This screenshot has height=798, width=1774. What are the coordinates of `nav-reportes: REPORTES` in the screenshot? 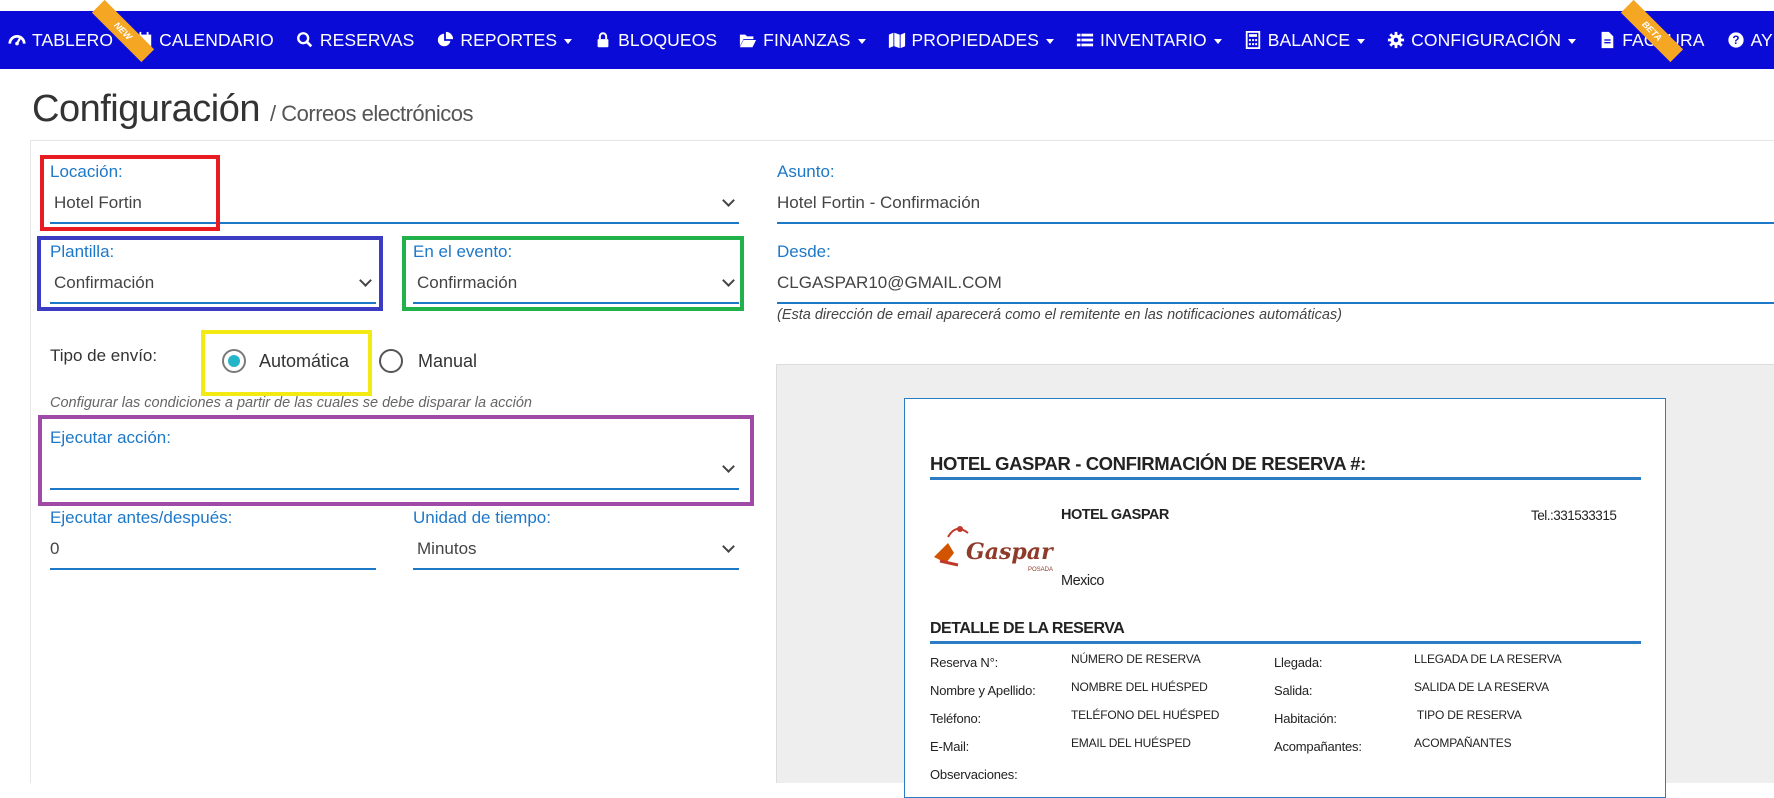 It's located at (504, 40).